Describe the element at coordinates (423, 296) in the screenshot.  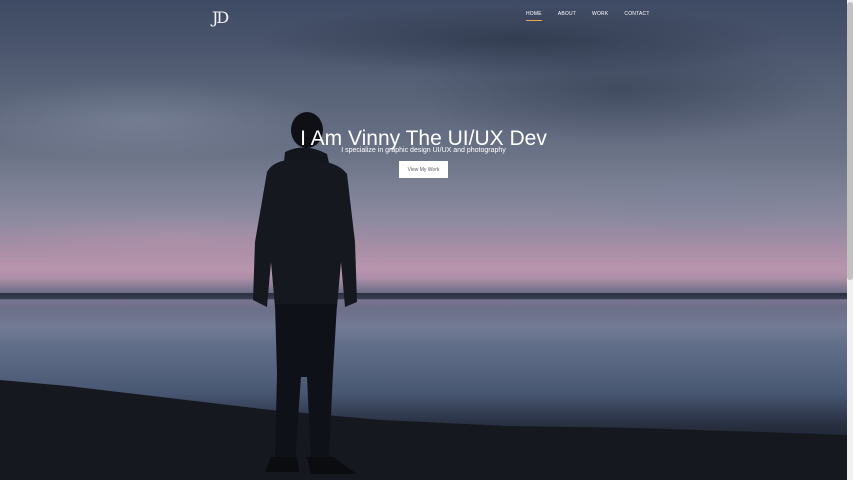
I see `horizon-treeline` at that location.